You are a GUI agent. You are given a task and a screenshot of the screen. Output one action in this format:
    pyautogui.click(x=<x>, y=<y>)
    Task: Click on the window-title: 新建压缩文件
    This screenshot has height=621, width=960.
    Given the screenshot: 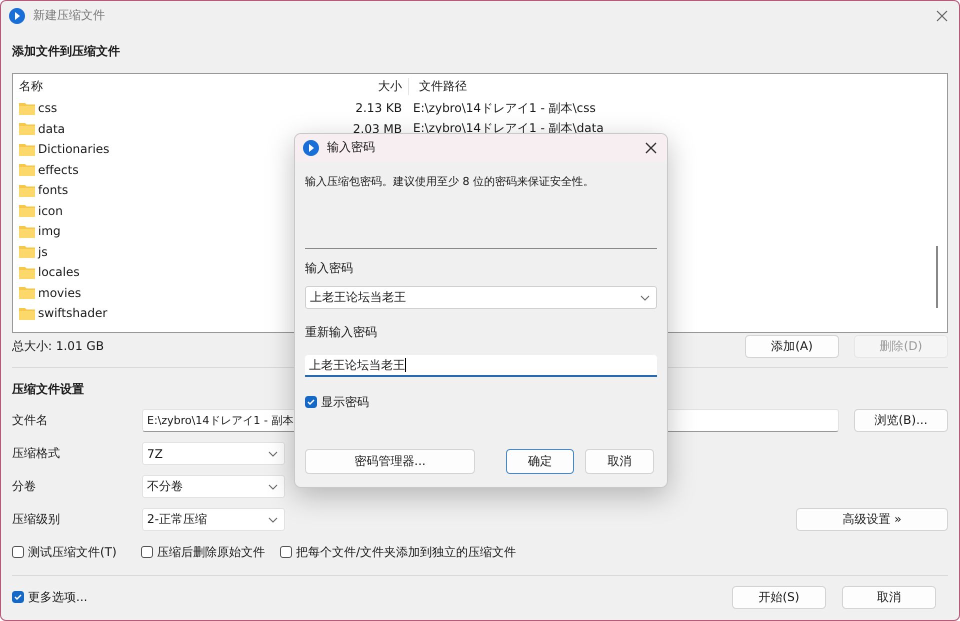 What is the action you would take?
    pyautogui.click(x=69, y=15)
    